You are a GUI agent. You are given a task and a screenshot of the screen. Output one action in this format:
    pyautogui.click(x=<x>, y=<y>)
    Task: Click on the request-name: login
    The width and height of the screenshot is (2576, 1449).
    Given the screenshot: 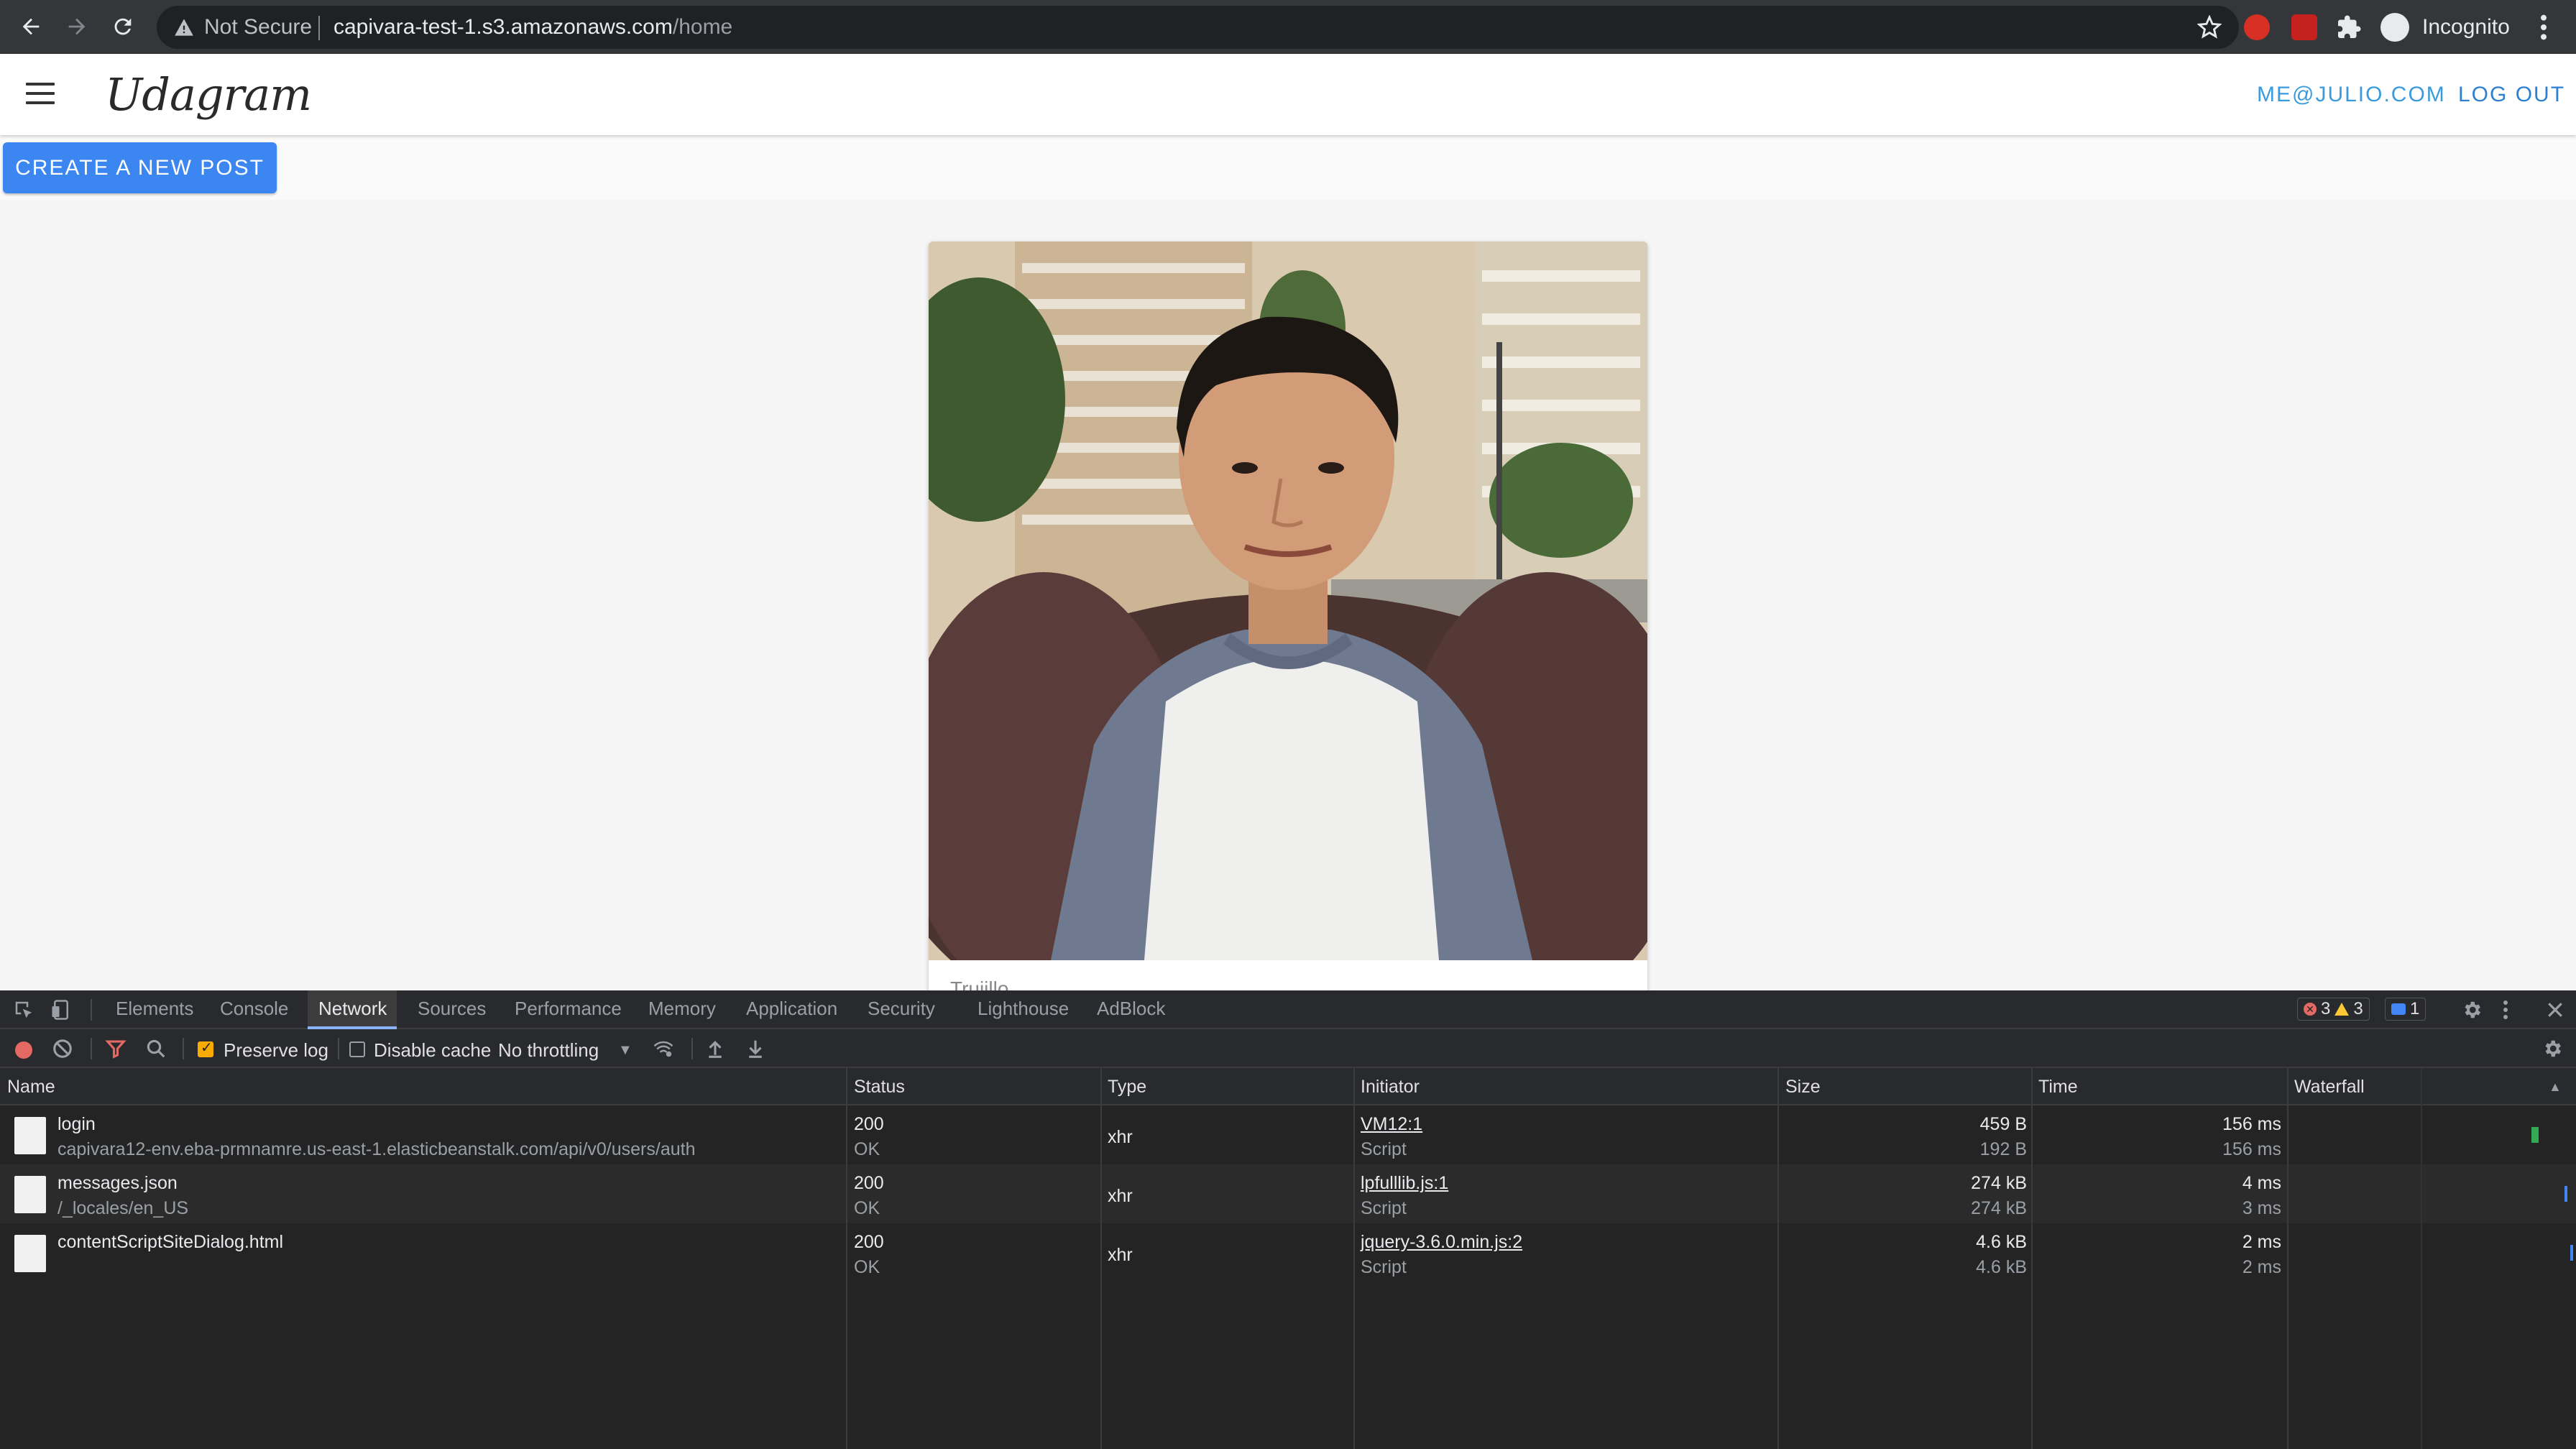 What is the action you would take?
    pyautogui.click(x=77, y=1124)
    